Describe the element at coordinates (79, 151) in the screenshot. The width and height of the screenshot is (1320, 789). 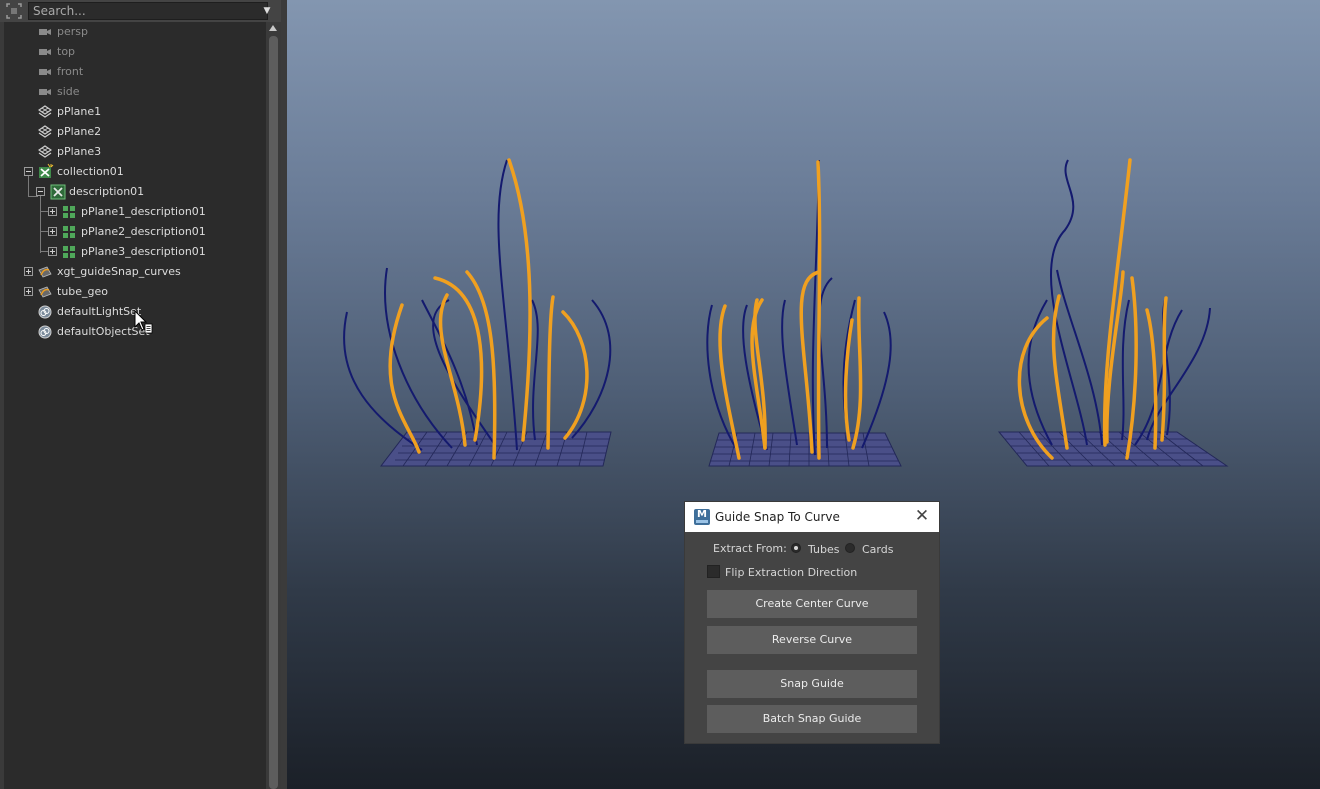
I see `outliner-item-label: pPlane3` at that location.